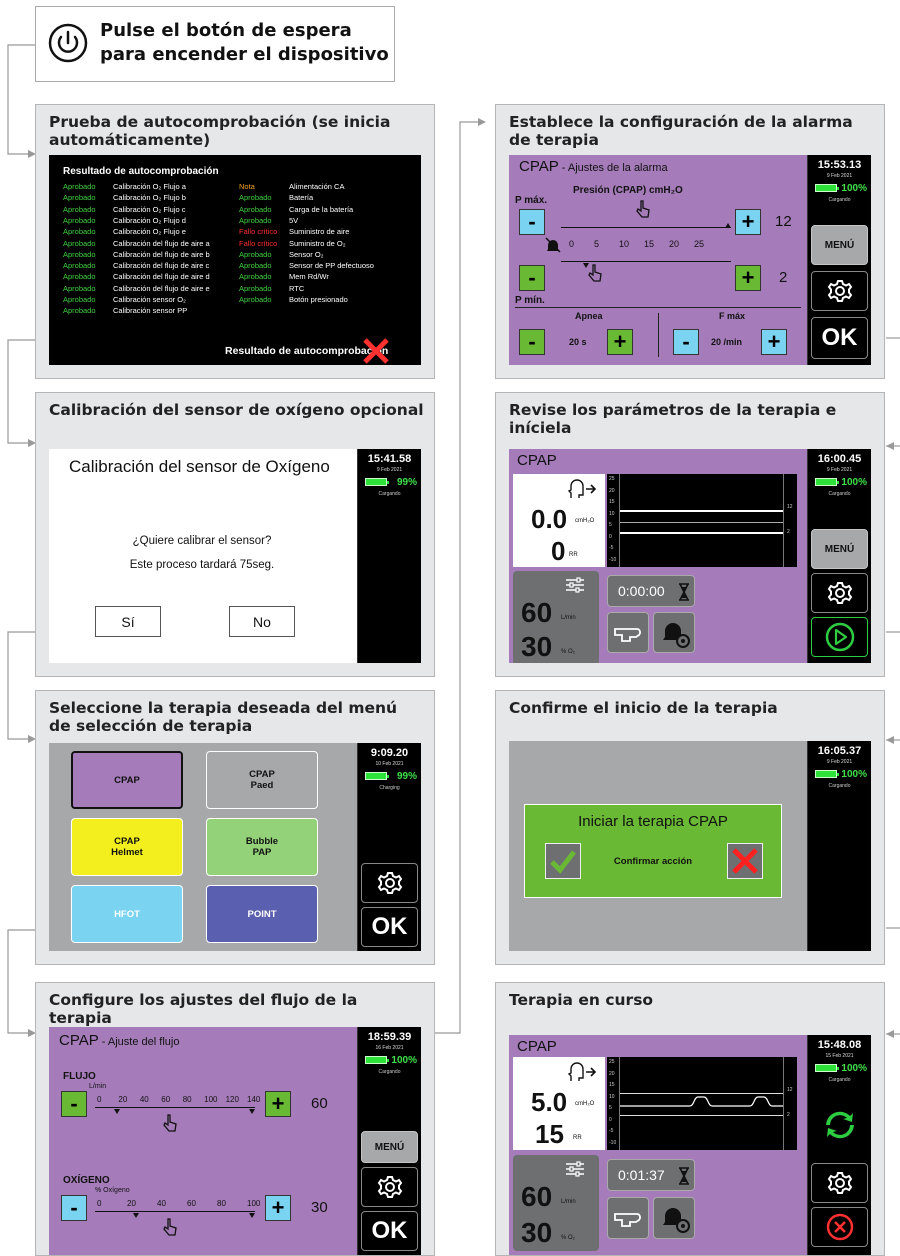 This screenshot has width=900, height=1256. What do you see at coordinates (319, 232) in the screenshot?
I see `self-test-item: Suministro de aire` at bounding box center [319, 232].